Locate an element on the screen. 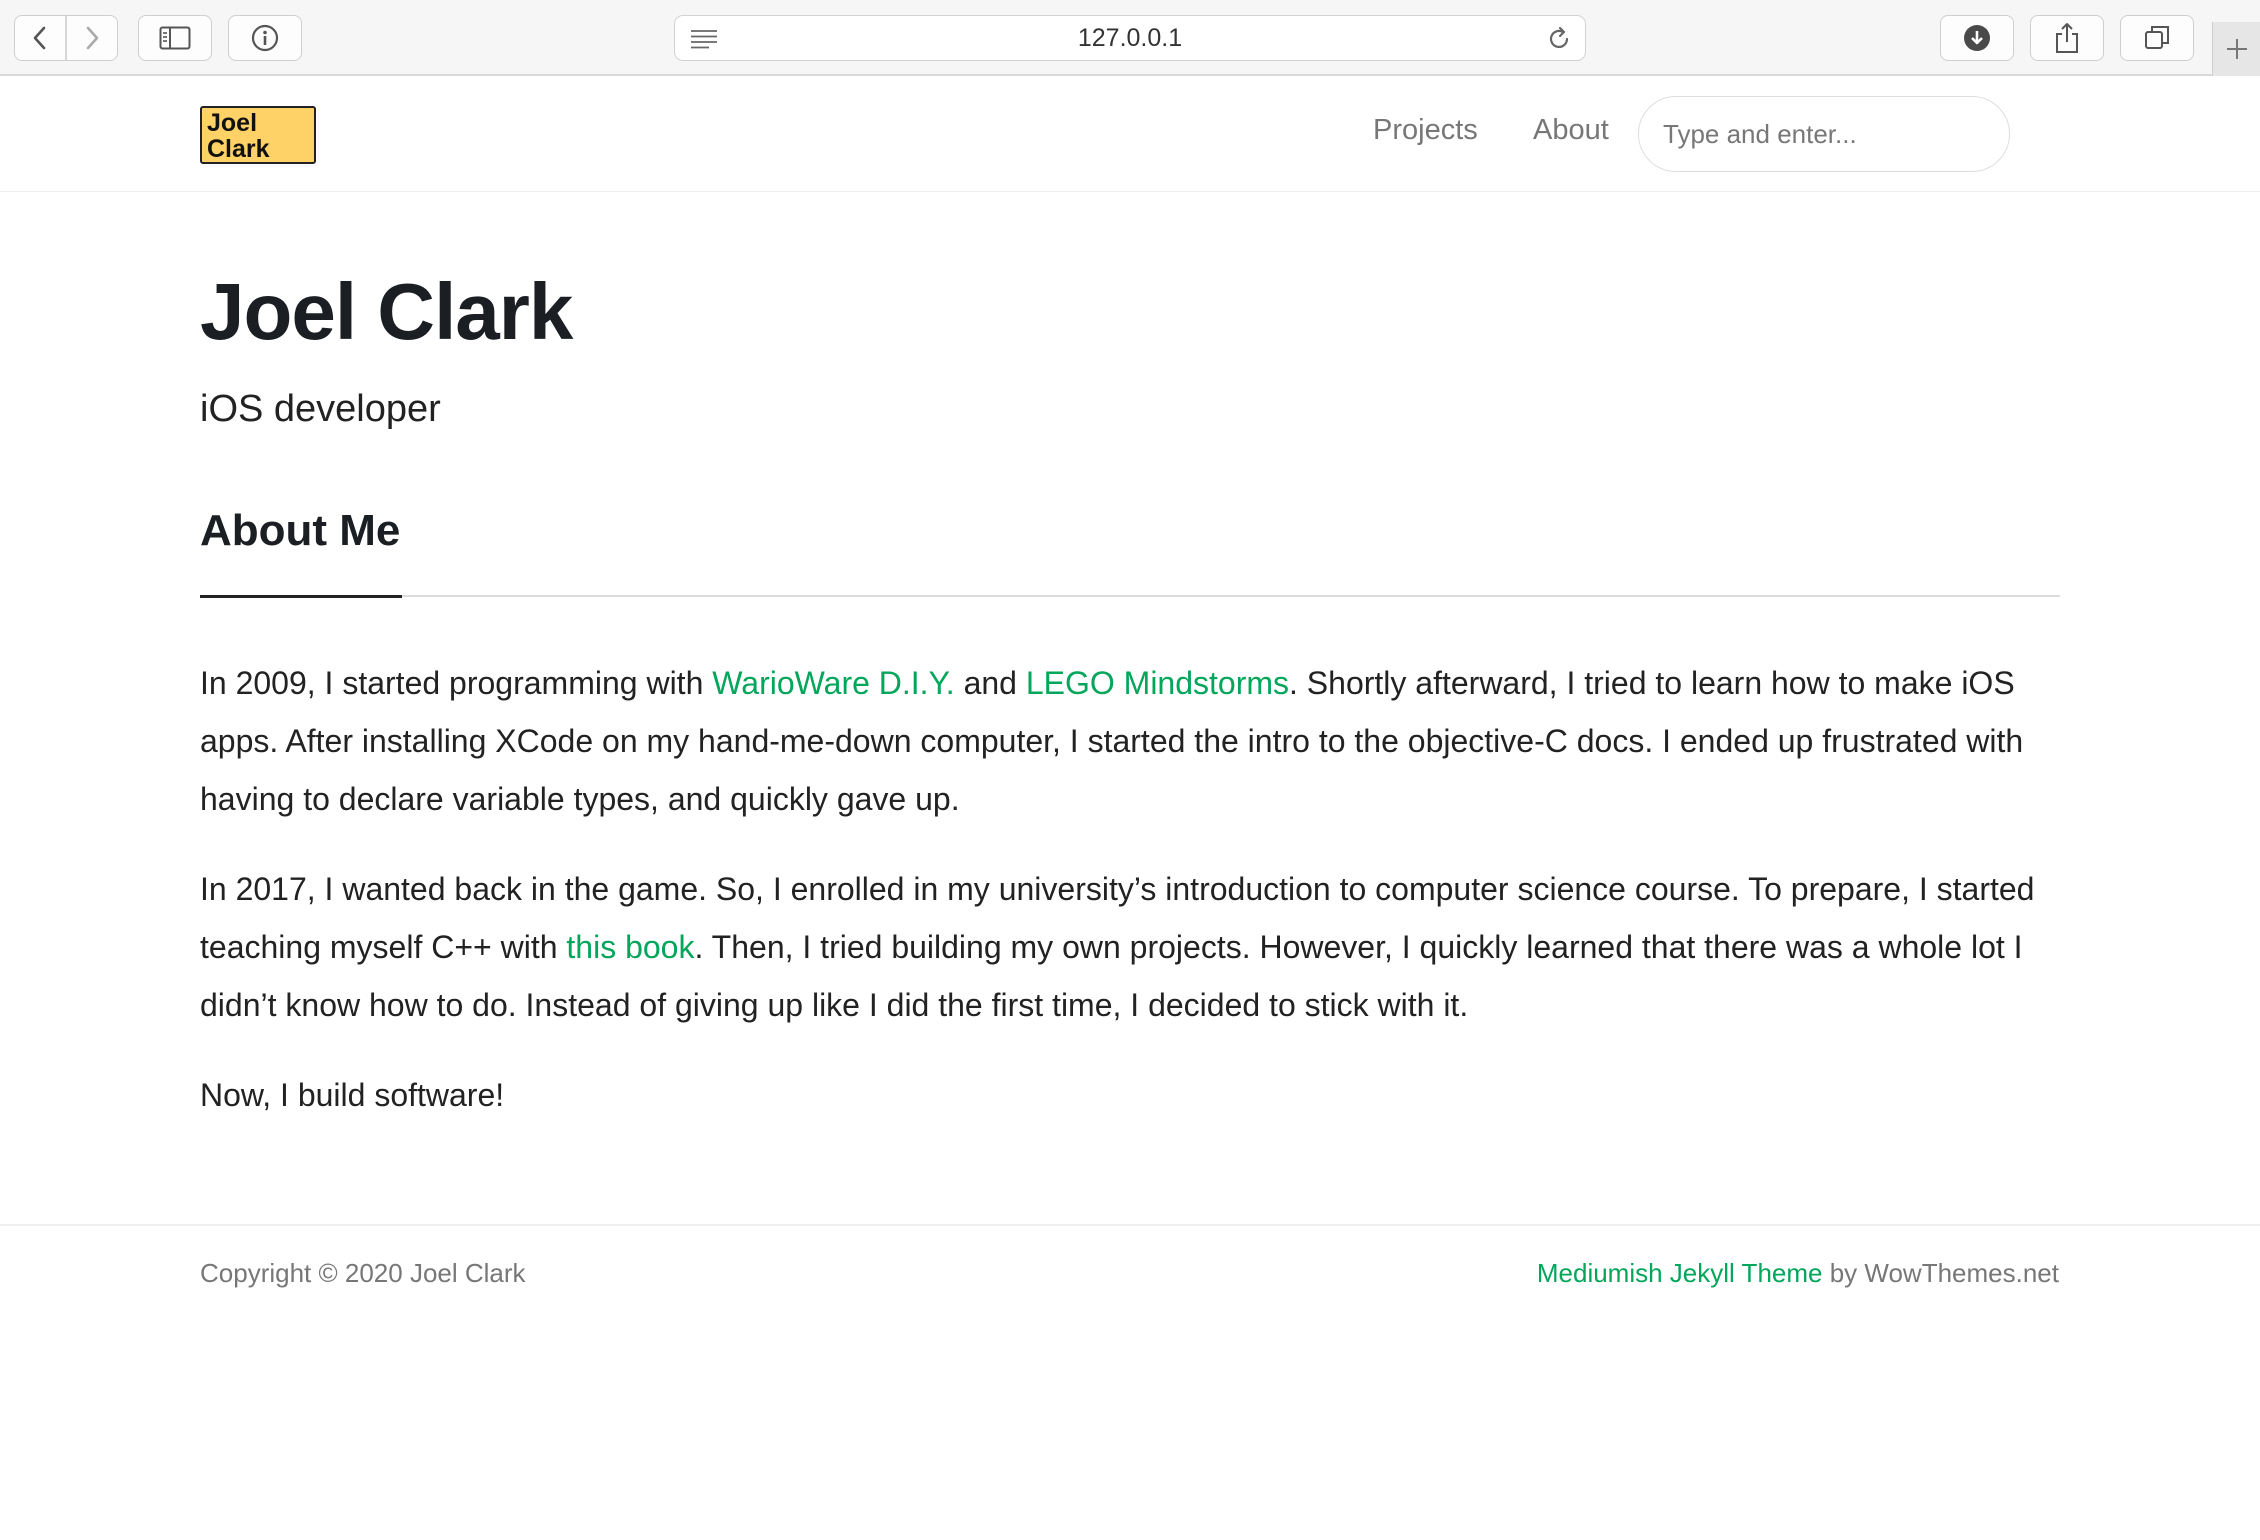 The height and width of the screenshot is (1540, 2260). section-heading: About Me is located at coordinates (300, 530).